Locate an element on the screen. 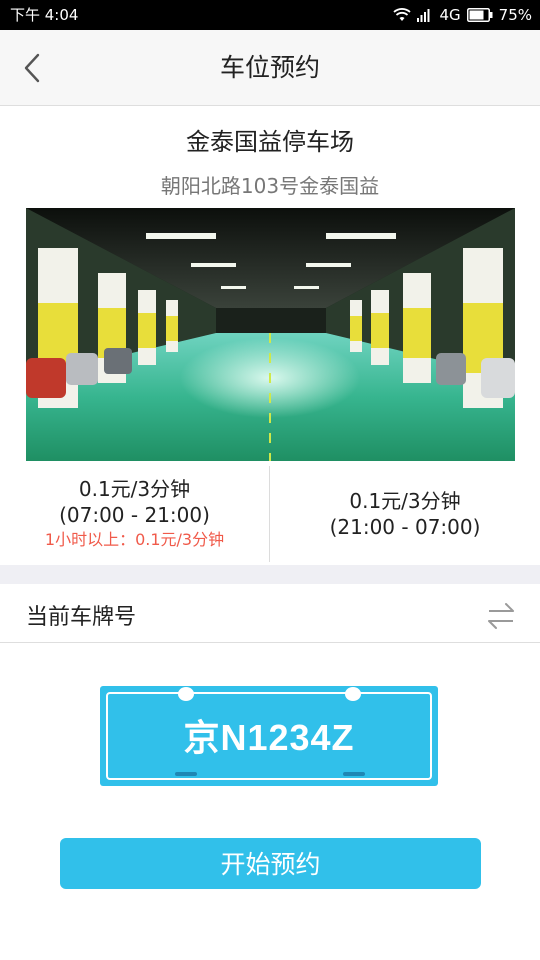 The image size is (540, 960). signal-icon is located at coordinates (423, 15).